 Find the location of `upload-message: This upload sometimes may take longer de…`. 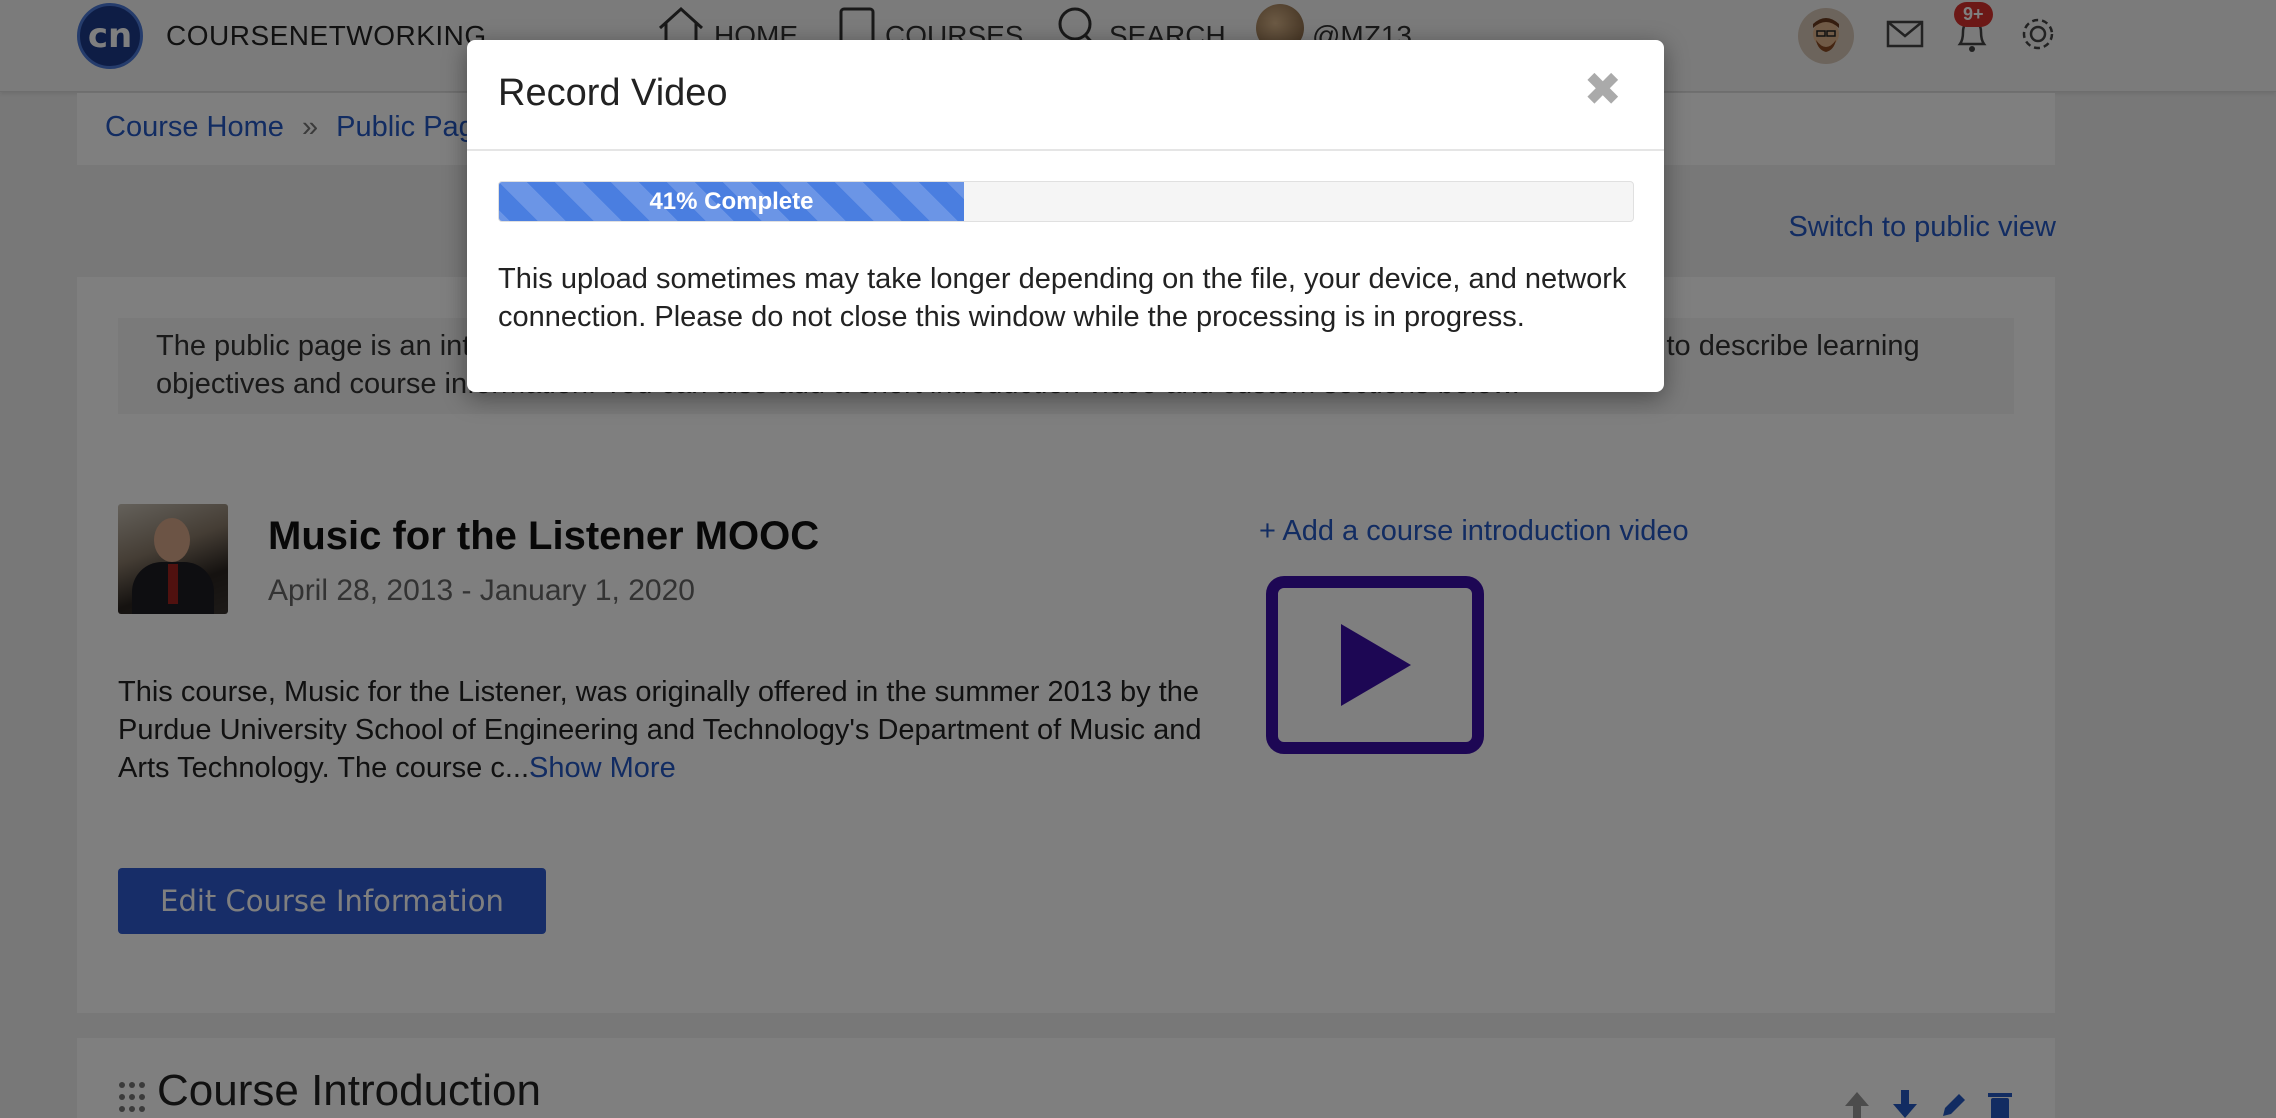

upload-message: This upload sometimes may take longer de… is located at coordinates (1062, 298).